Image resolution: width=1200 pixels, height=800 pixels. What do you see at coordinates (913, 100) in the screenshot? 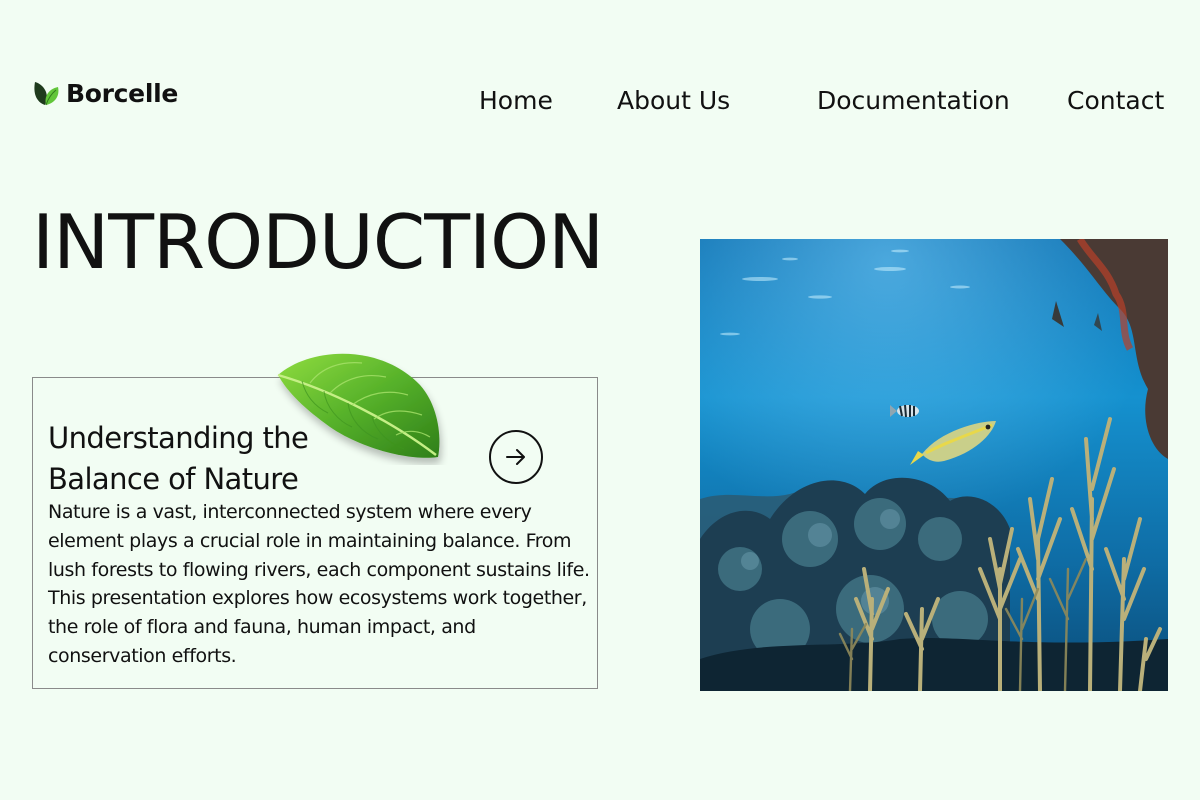
I see `nav-documentation: Documentation` at bounding box center [913, 100].